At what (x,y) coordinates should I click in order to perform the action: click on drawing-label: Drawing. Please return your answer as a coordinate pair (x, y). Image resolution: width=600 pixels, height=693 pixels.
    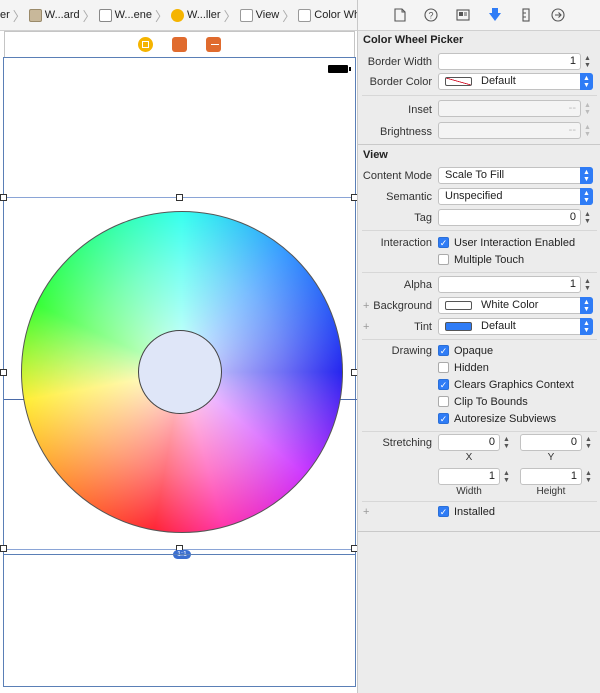
    Looking at the image, I should click on (411, 351).